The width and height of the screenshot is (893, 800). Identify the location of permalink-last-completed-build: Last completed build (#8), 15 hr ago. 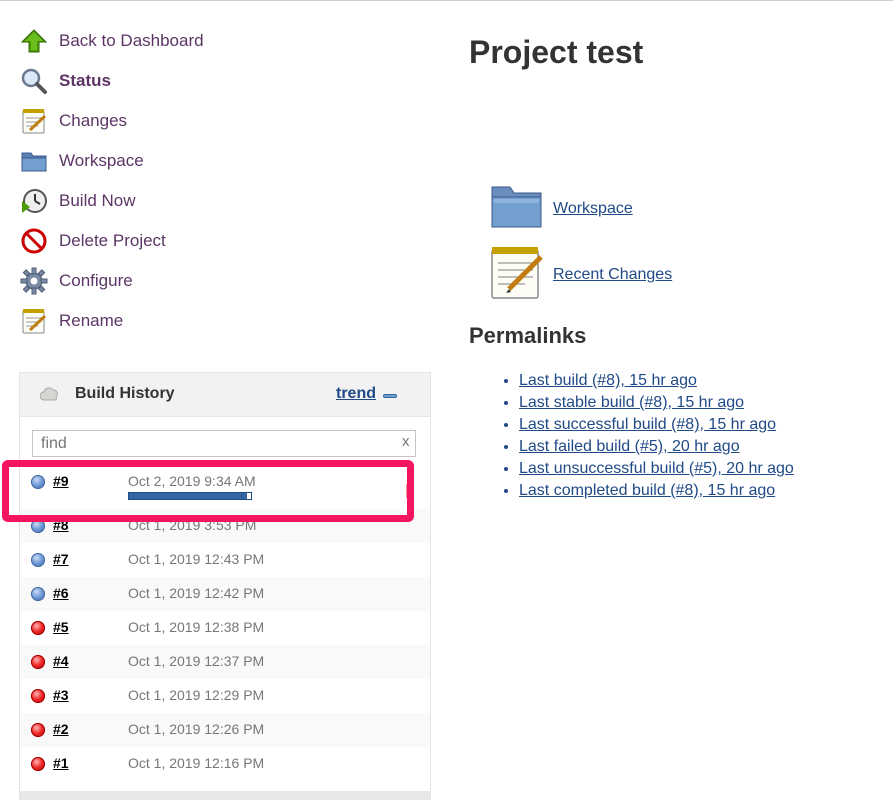
(647, 490).